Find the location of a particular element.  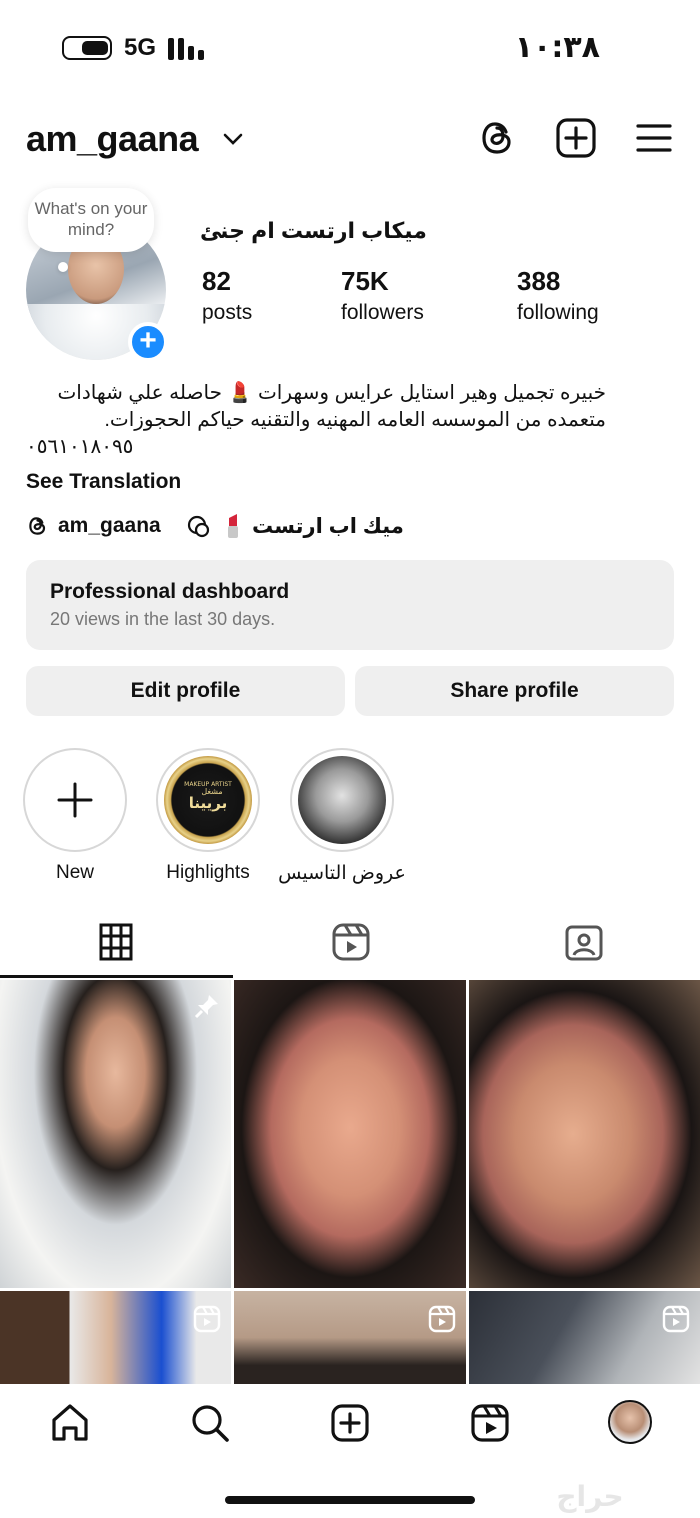

highlight-cover-logo: MAKEUP ARTIST مشغل بريينا is located at coordinates (208, 800).